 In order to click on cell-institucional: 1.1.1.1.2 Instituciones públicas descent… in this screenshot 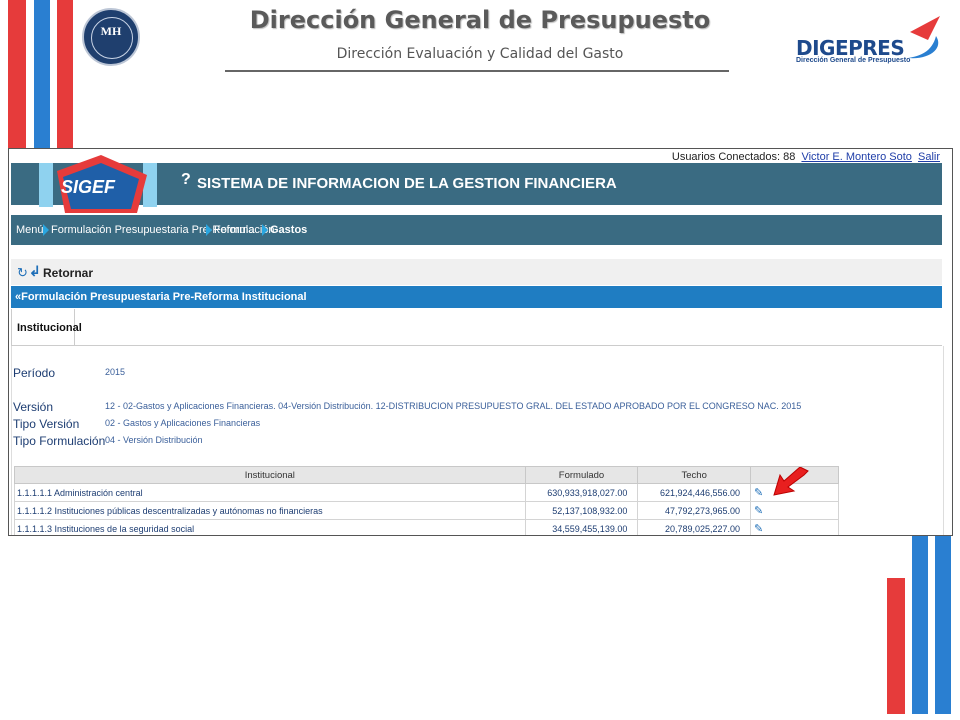, I will do `click(270, 510)`.